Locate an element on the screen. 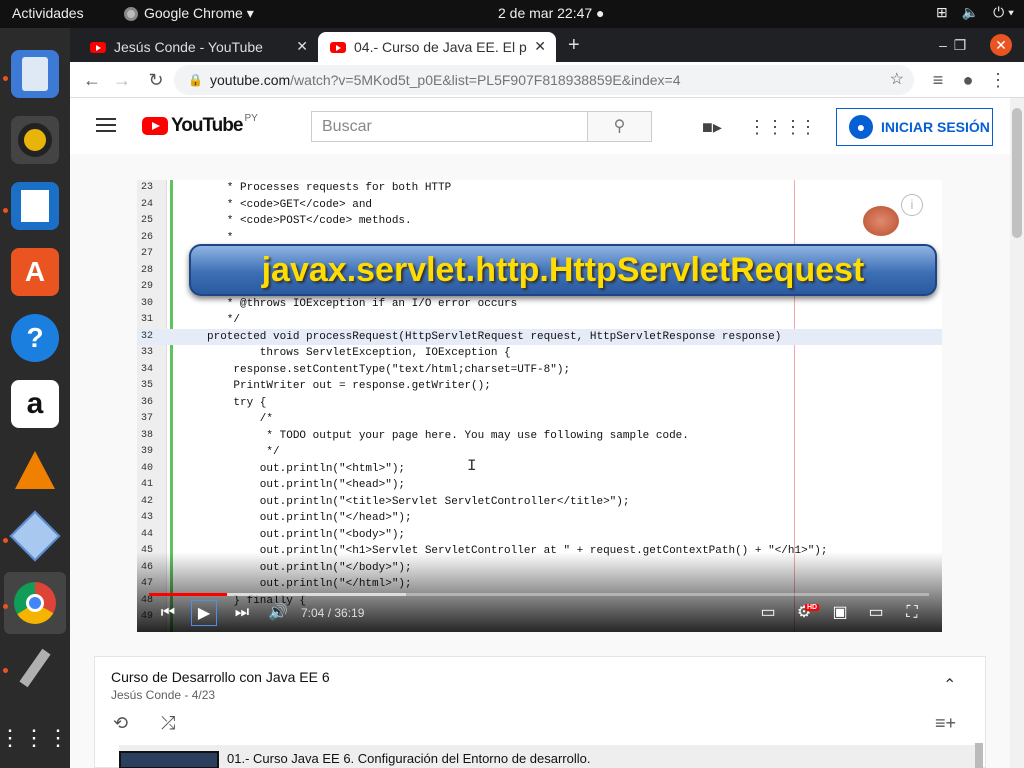 The width and height of the screenshot is (1024, 768). playlist-item-thumbnail is located at coordinates (169, 759).